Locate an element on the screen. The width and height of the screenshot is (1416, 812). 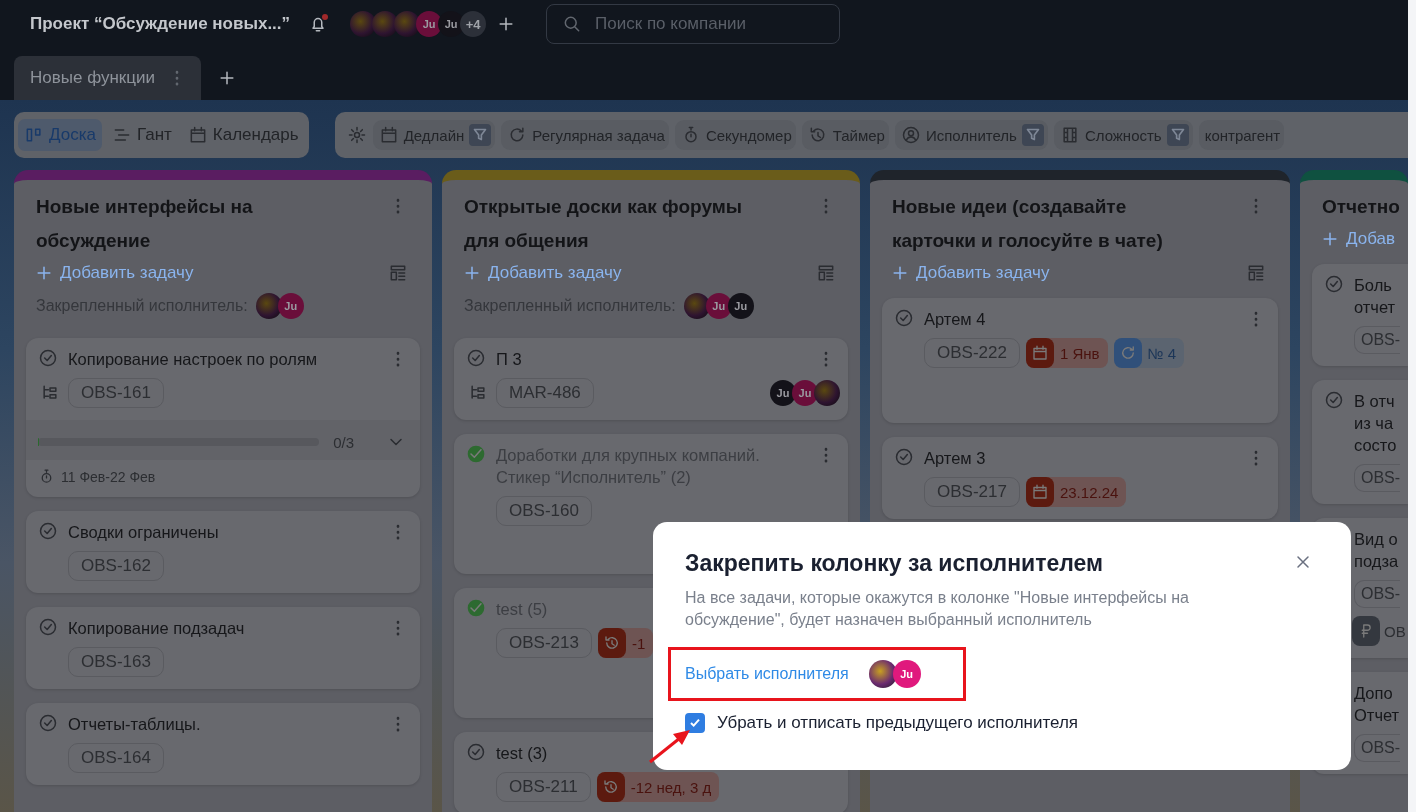
deadline-tag: 23.12.24 is located at coordinates (1076, 492).